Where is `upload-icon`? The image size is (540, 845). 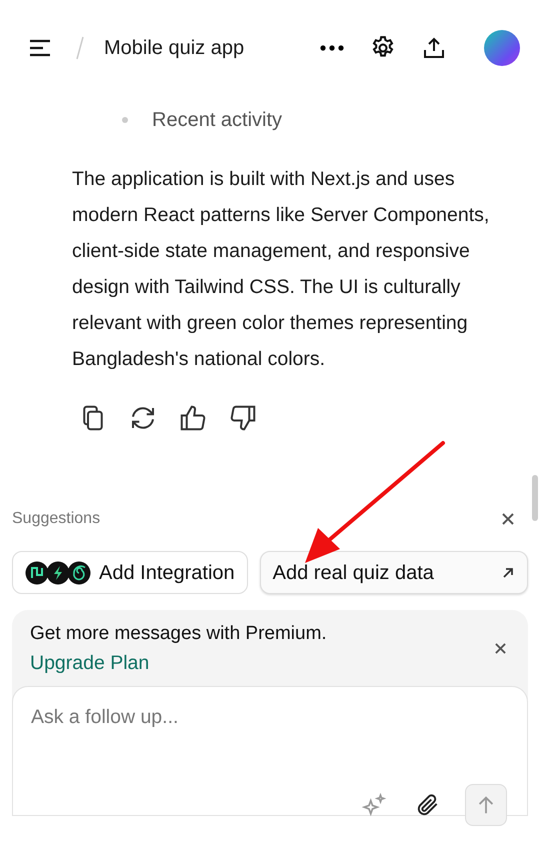 upload-icon is located at coordinates (434, 48).